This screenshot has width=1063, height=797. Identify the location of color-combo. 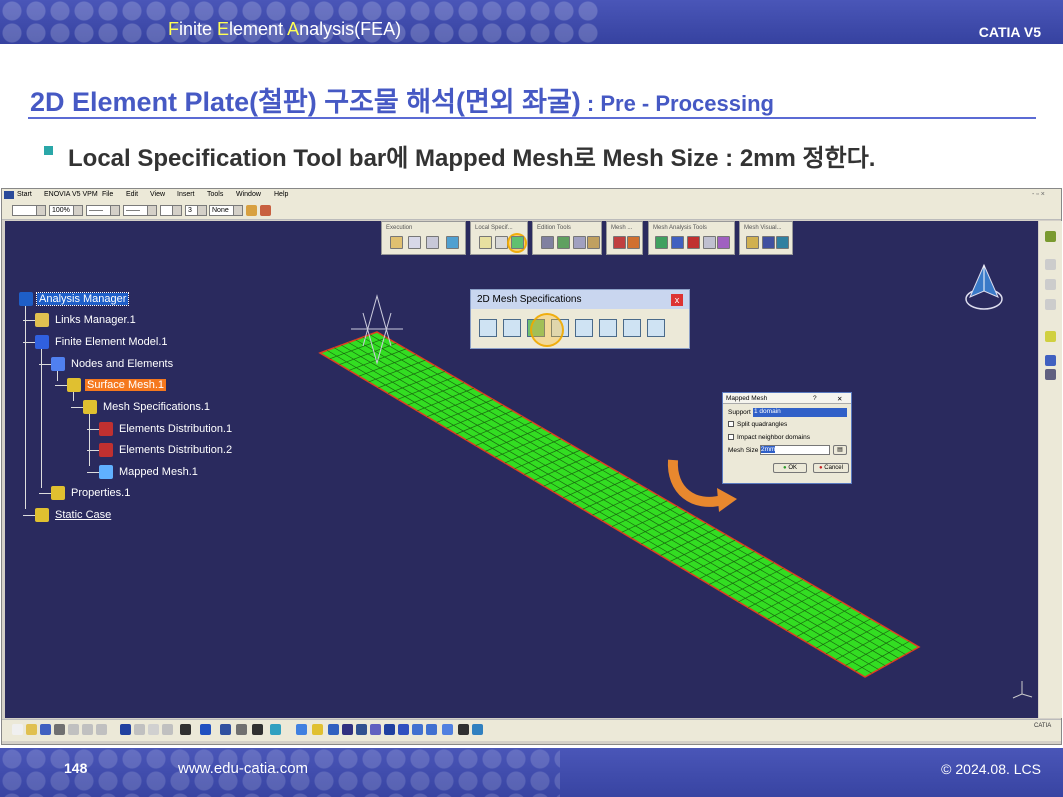
(29, 210).